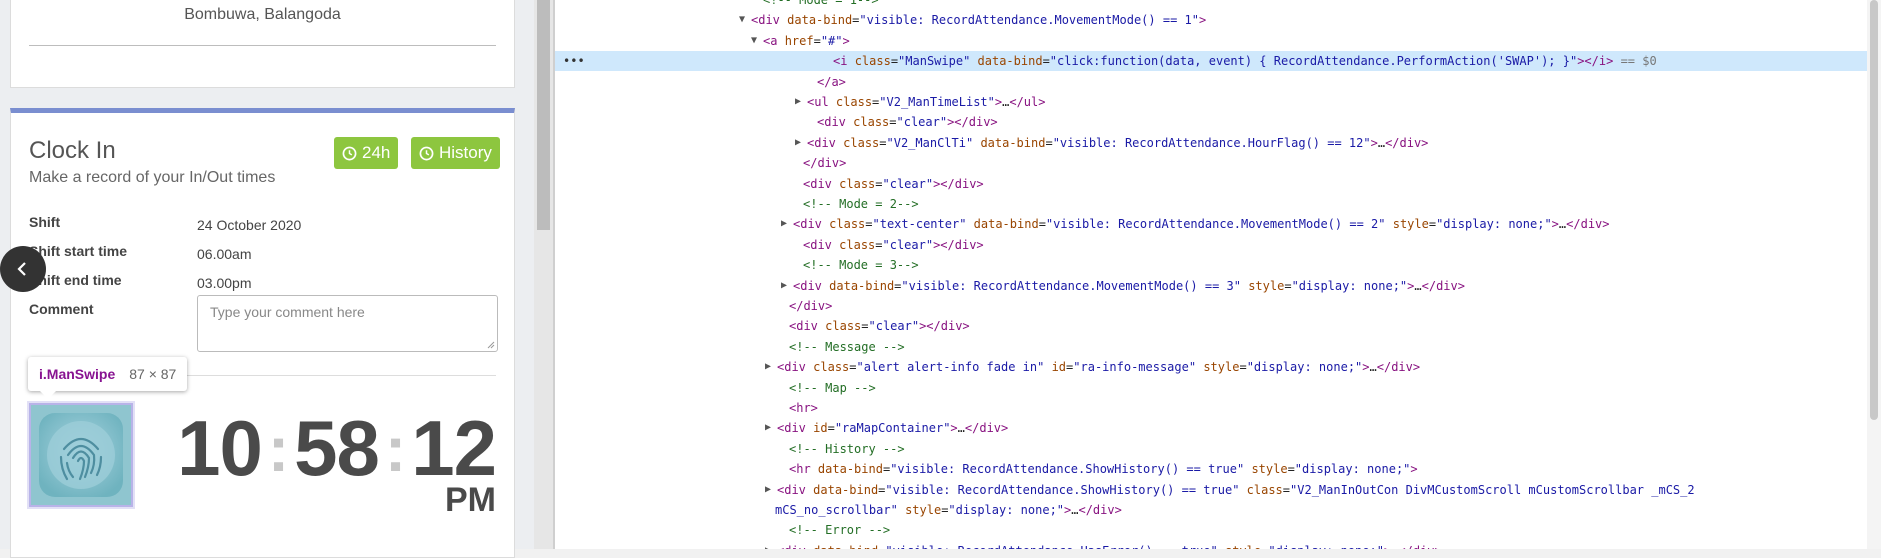 The width and height of the screenshot is (1881, 558). Describe the element at coordinates (847, 448) in the screenshot. I see `dom-node-markup: <!-- History -->` at that location.